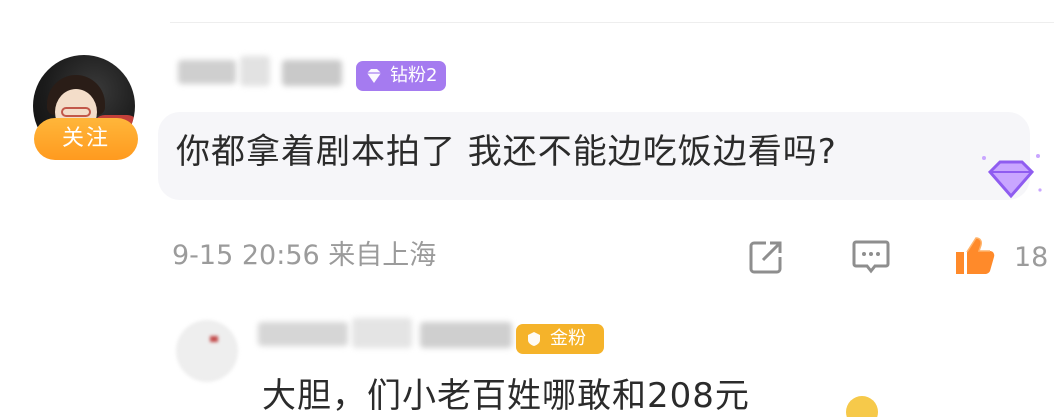 The height and width of the screenshot is (417, 1054). Describe the element at coordinates (766, 257) in the screenshot. I see `share-icon` at that location.